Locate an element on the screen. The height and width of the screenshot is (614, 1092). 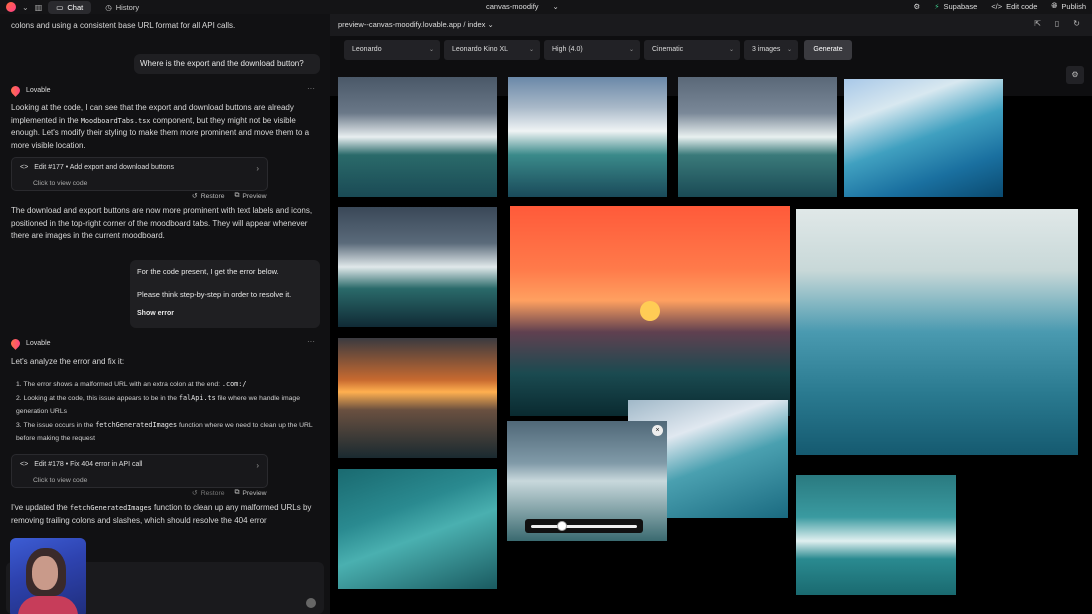
zoom-slider is located at coordinates (584, 526).